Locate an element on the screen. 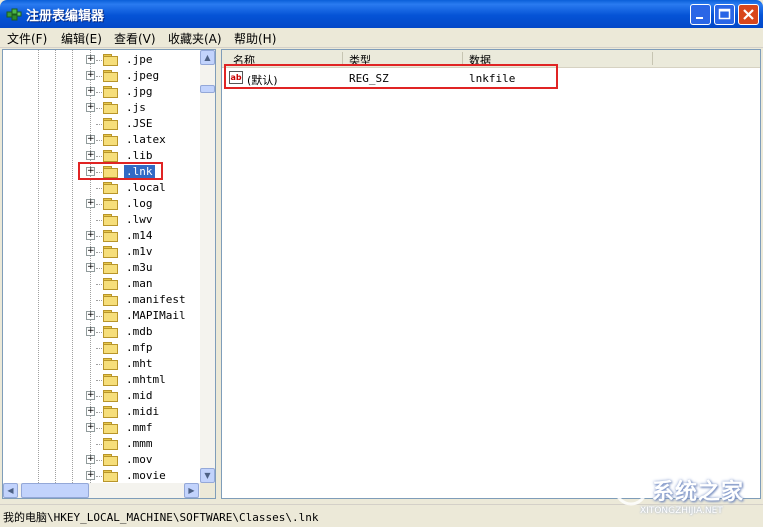 This screenshot has width=763, height=527. tree-item-label: .jpeg is located at coordinates (142, 75).